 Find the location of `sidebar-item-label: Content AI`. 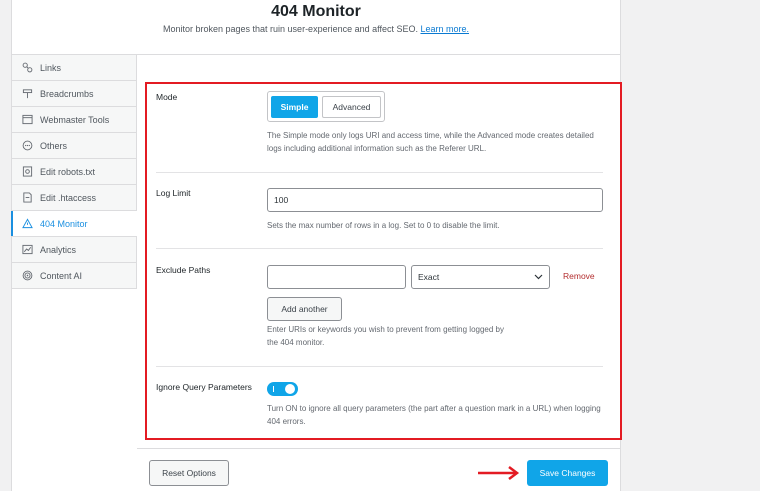

sidebar-item-label: Content AI is located at coordinates (61, 275).